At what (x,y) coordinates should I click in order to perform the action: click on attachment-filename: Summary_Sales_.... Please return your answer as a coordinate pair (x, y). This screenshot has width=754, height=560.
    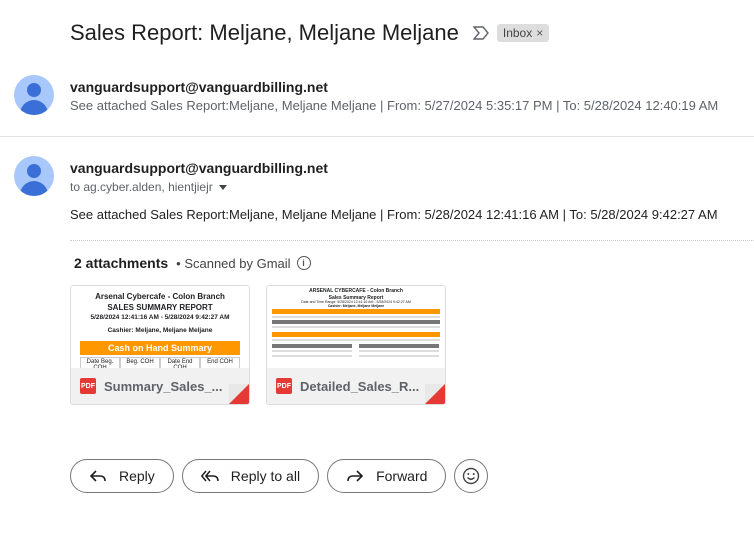
    Looking at the image, I should click on (163, 386).